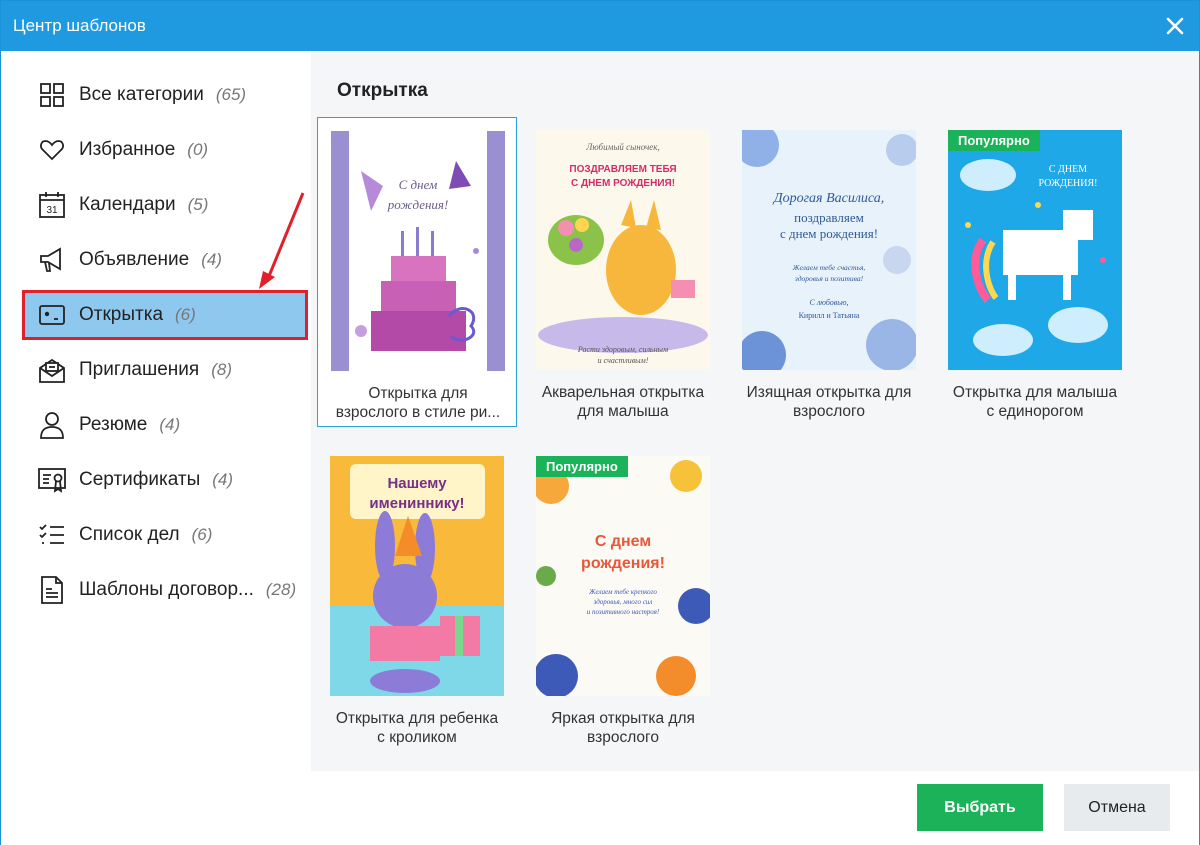  I want to click on template-name: Изящная открытка для взрослого, so click(829, 402).